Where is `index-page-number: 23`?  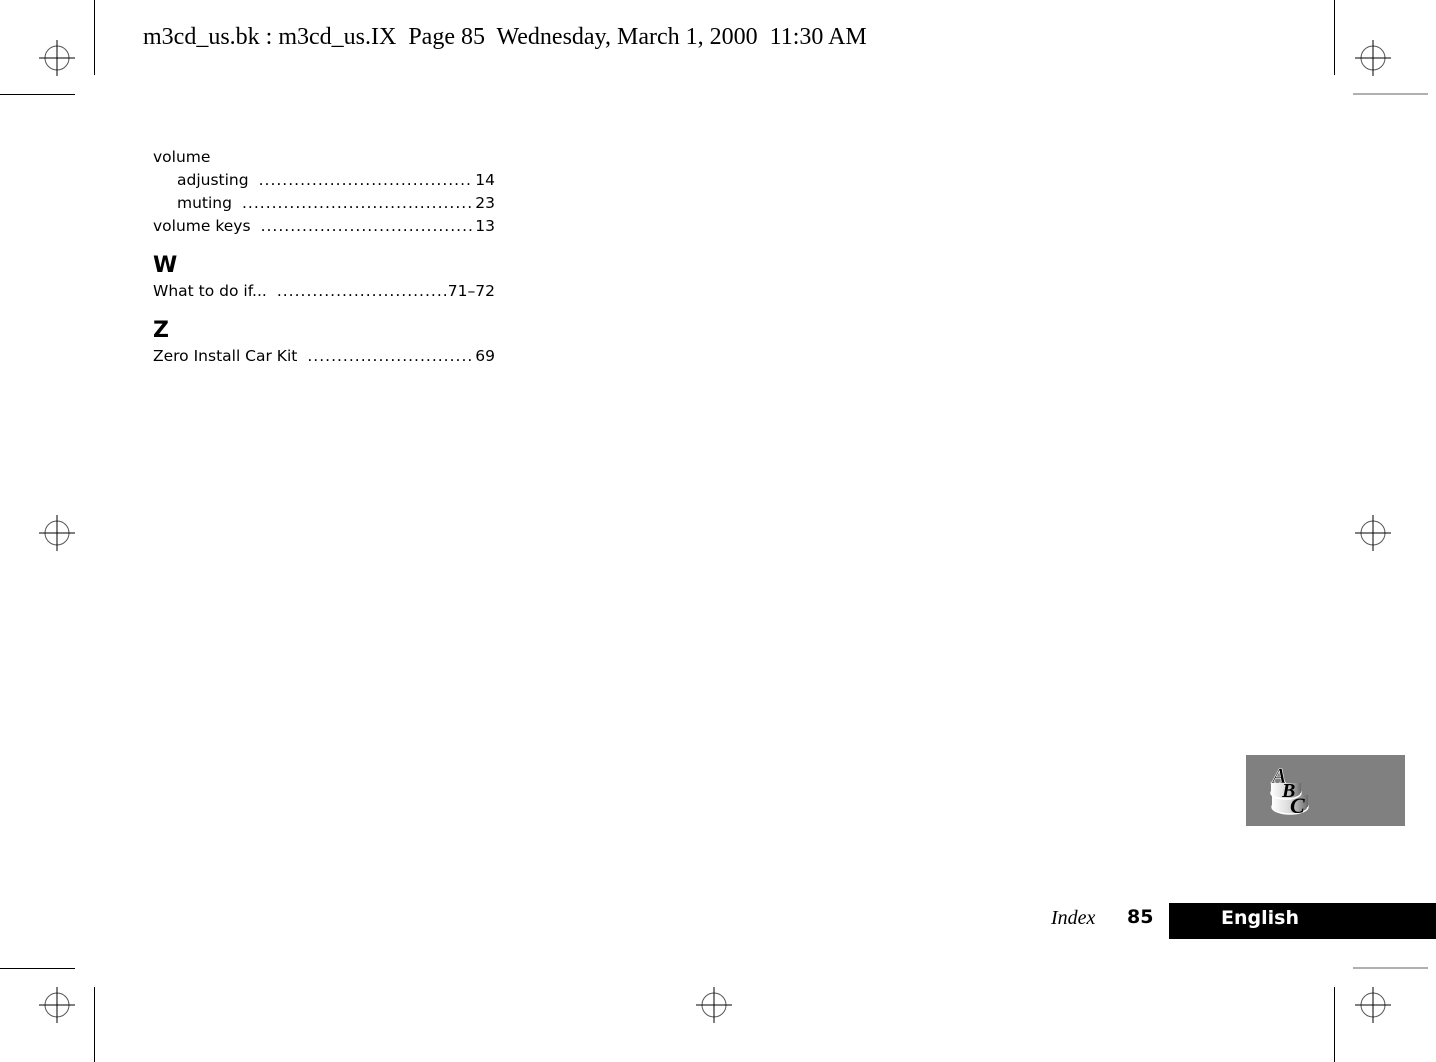
index-page-number: 23 is located at coordinates (485, 203).